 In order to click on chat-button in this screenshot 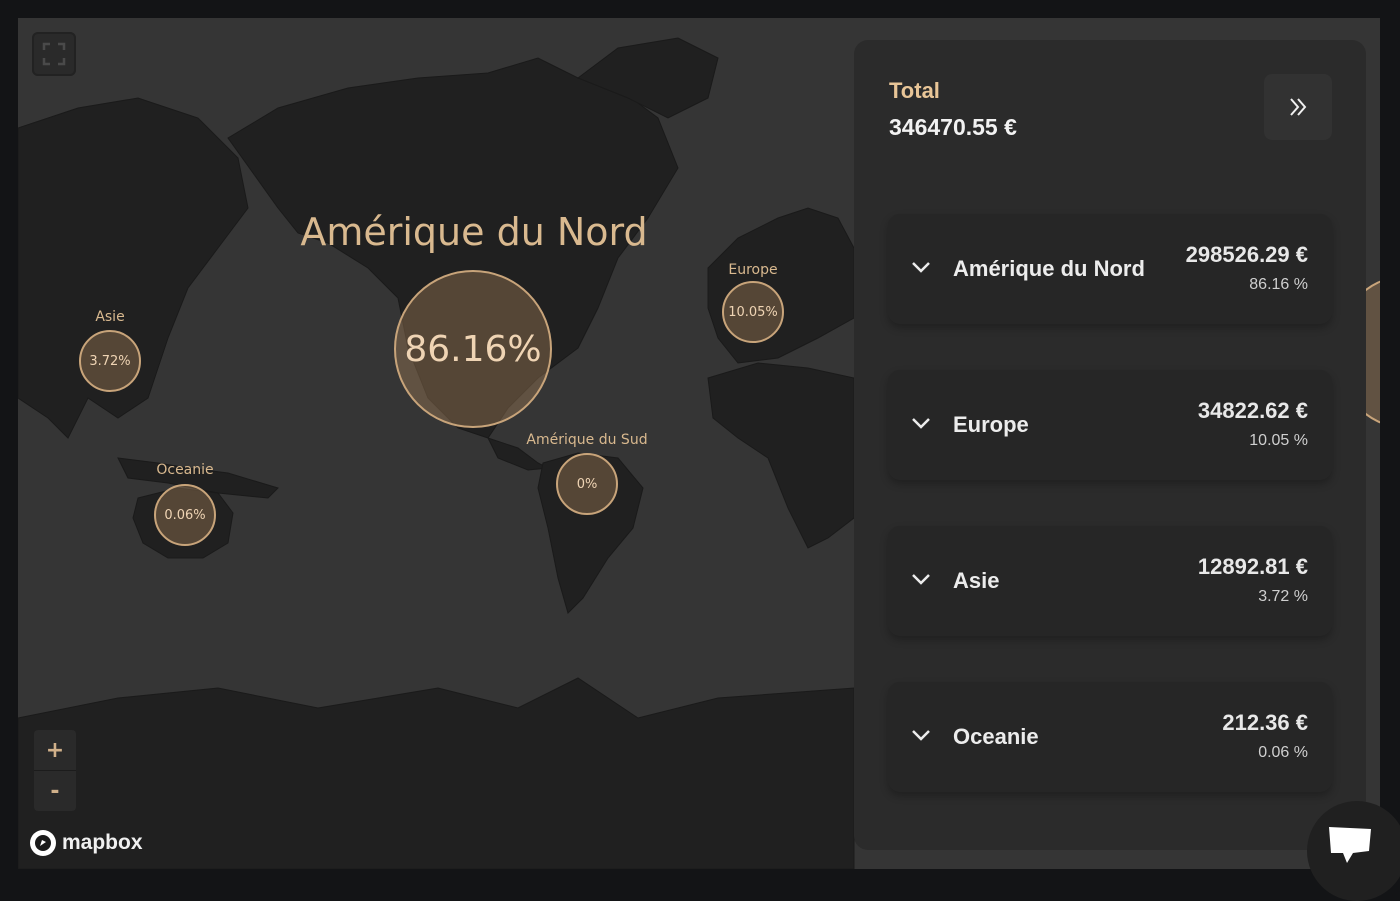, I will do `click(1353, 851)`.